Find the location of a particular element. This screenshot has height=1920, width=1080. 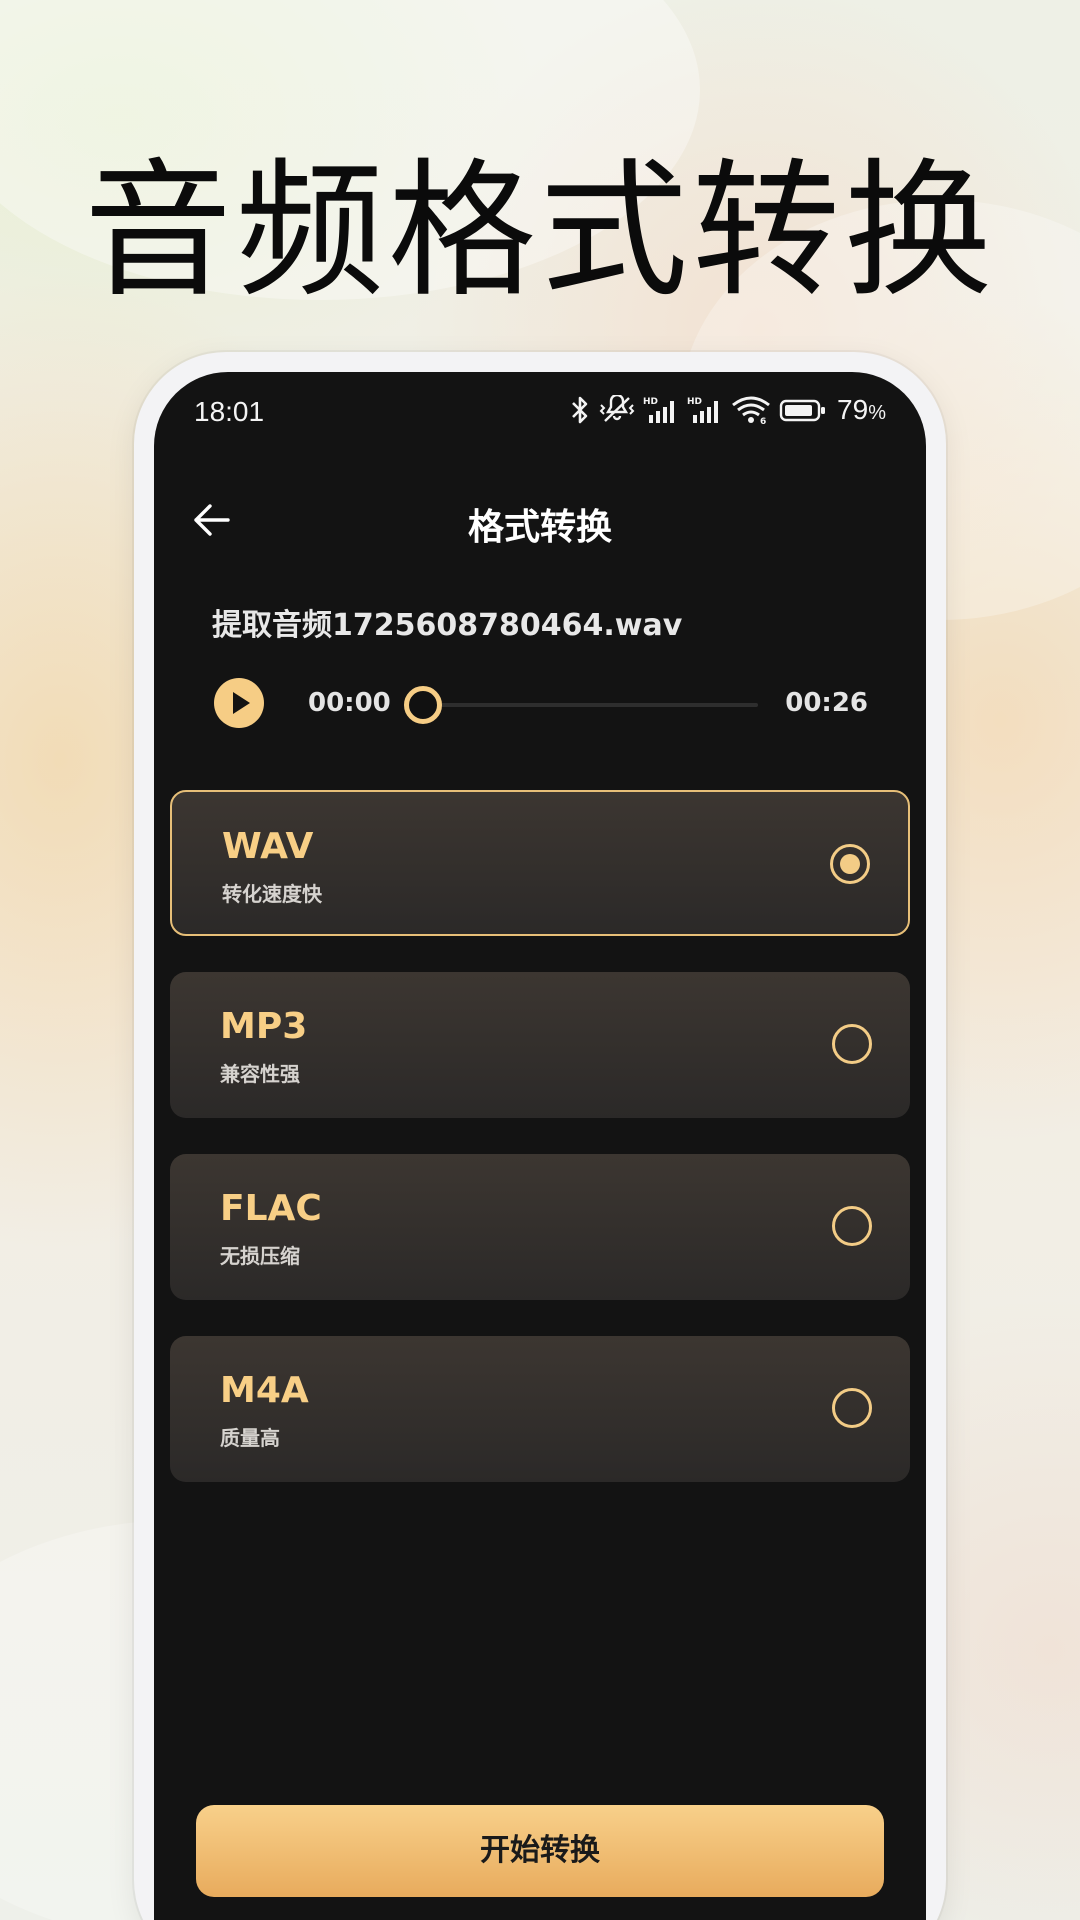

format-option-mp3: MP3 兼容性强 is located at coordinates (540, 1045).